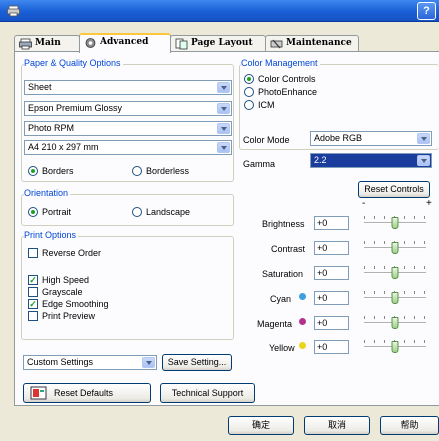 This screenshot has height=441, width=439. What do you see at coordinates (276, 44) in the screenshot?
I see `maintenance-icon` at bounding box center [276, 44].